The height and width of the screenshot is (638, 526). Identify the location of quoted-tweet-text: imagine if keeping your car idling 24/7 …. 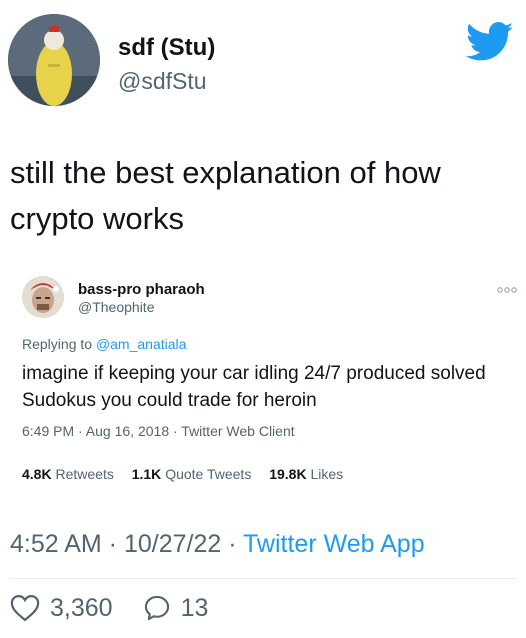
(254, 387).